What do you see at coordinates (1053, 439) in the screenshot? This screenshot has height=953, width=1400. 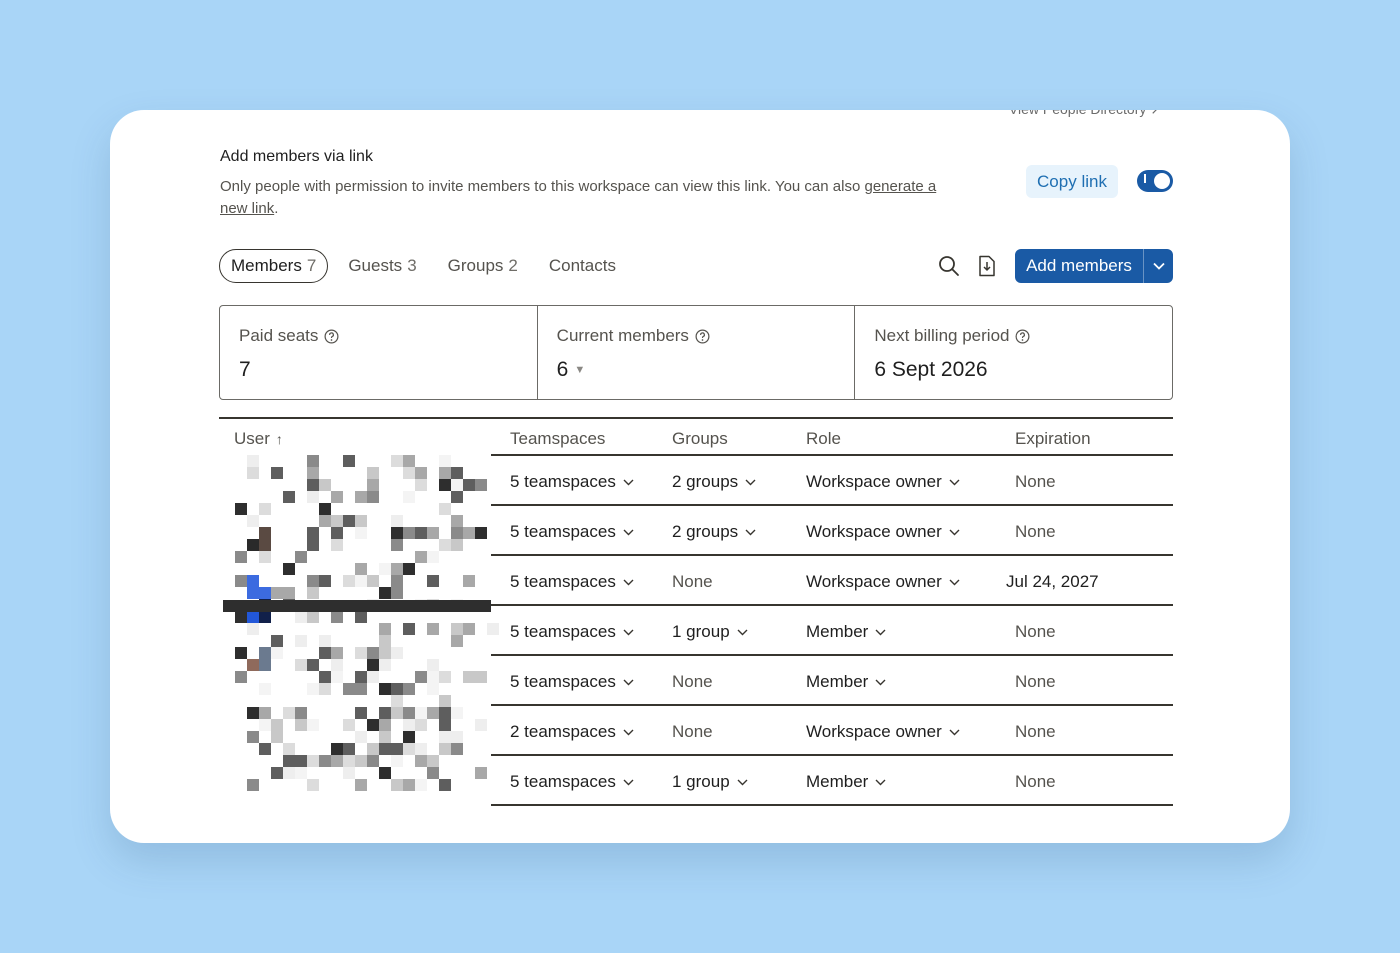 I see `column-expiration: Expiration` at bounding box center [1053, 439].